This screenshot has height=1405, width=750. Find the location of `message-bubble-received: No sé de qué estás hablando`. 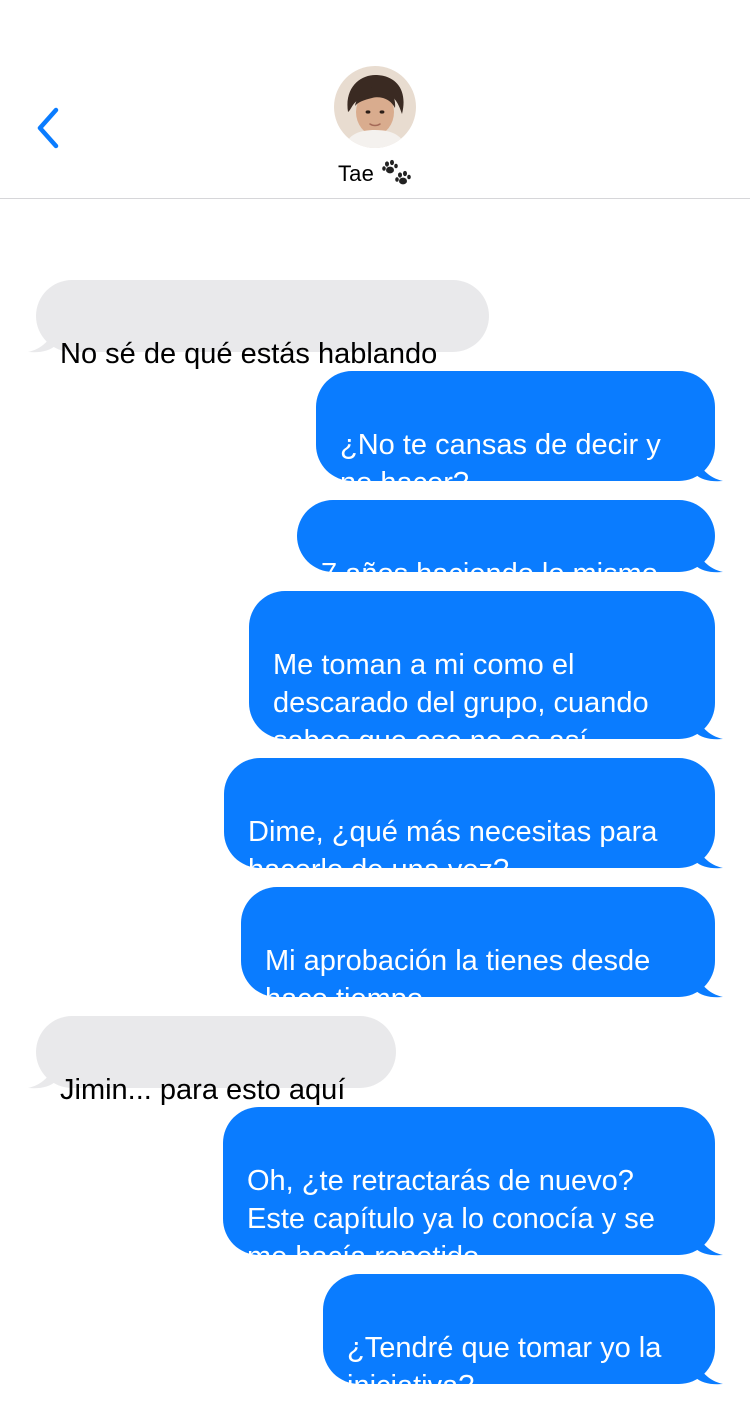

message-bubble-received: No sé de qué estás hablando is located at coordinates (258, 325).